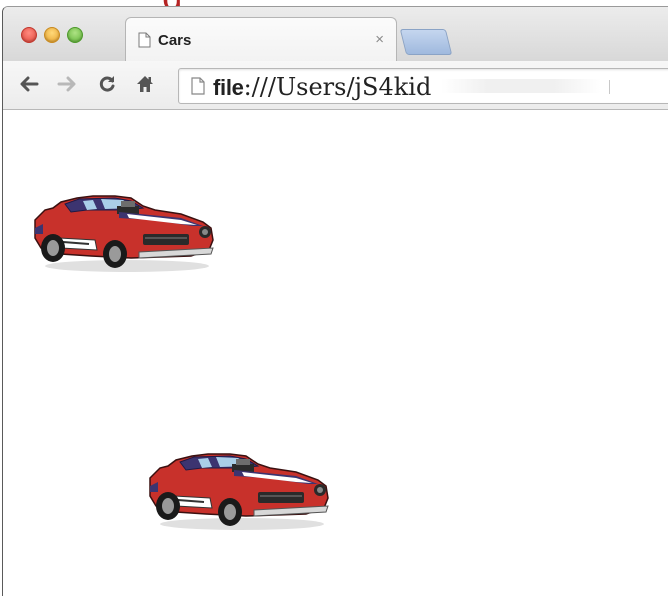 This screenshot has height=596, width=668. What do you see at coordinates (144, 42) in the screenshot?
I see `document-icon` at bounding box center [144, 42].